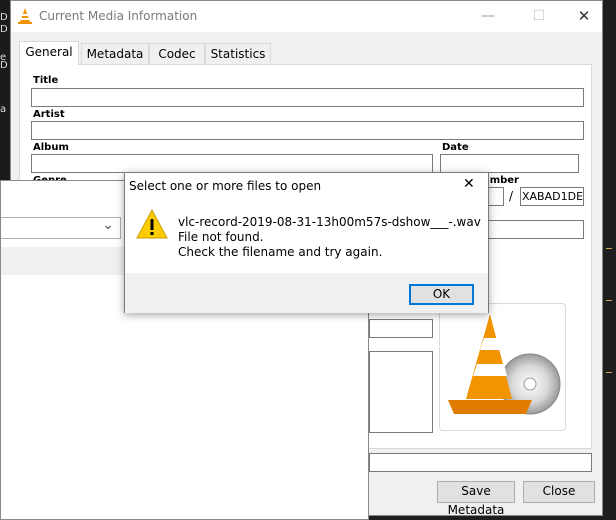 The height and width of the screenshot is (520, 616). What do you see at coordinates (221, 237) in the screenshot?
I see `dialog-message: File not found.` at bounding box center [221, 237].